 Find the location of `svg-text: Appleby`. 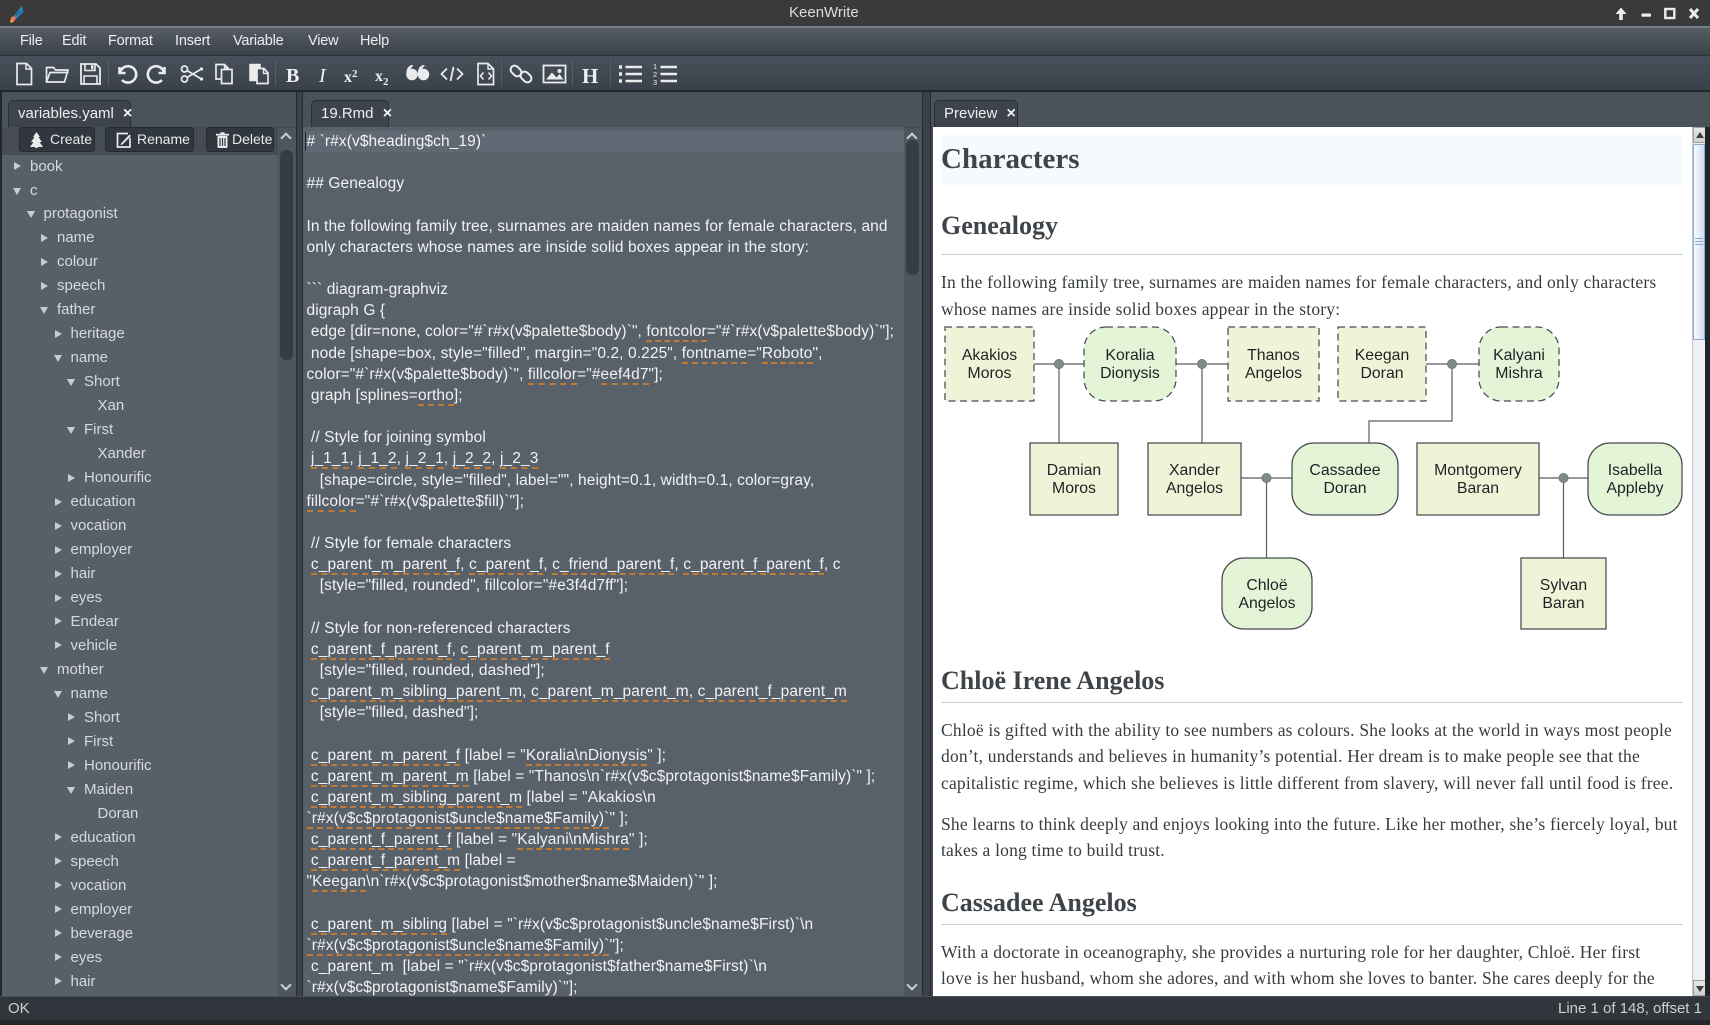

svg-text: Appleby is located at coordinates (1634, 488).